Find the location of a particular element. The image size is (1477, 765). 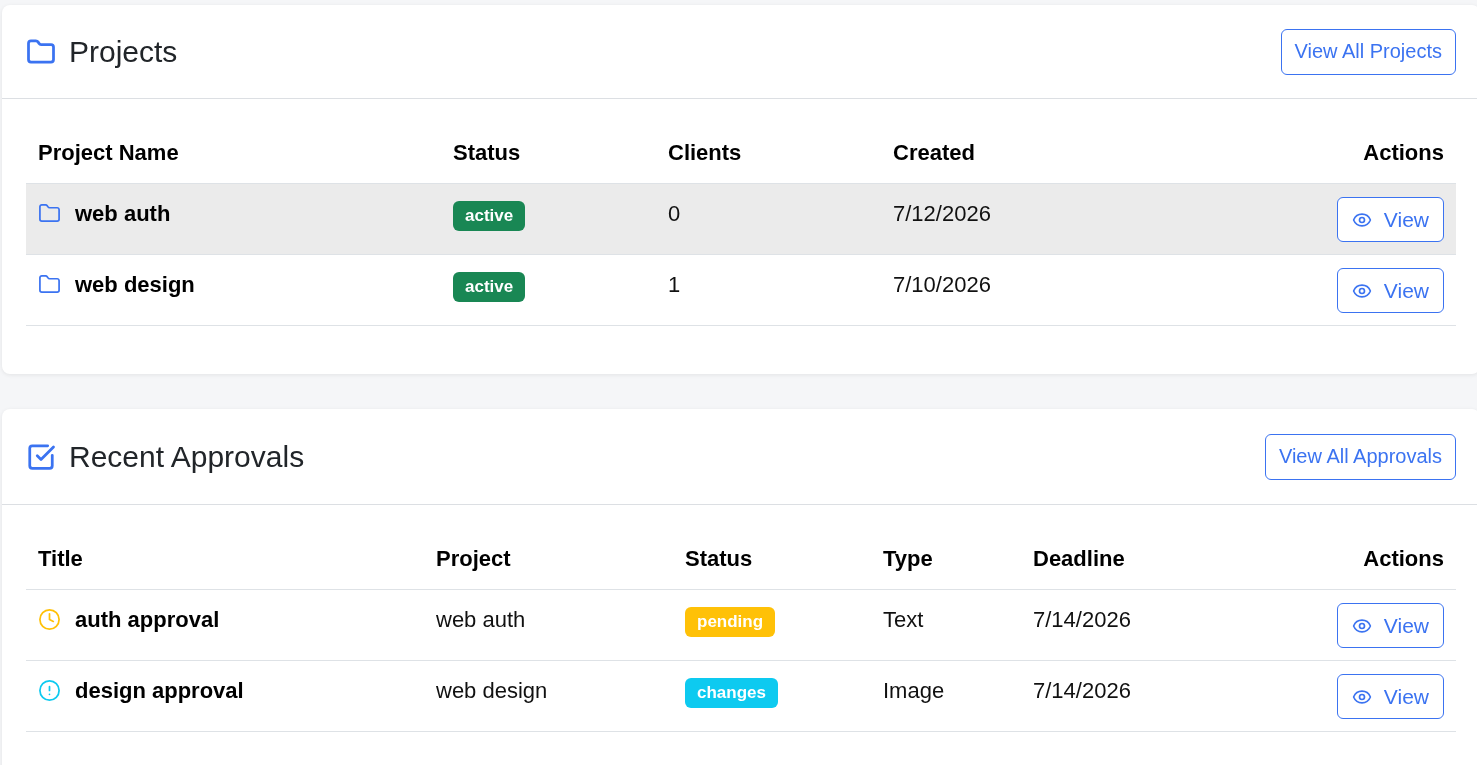

column-header: Project is located at coordinates (548, 559).